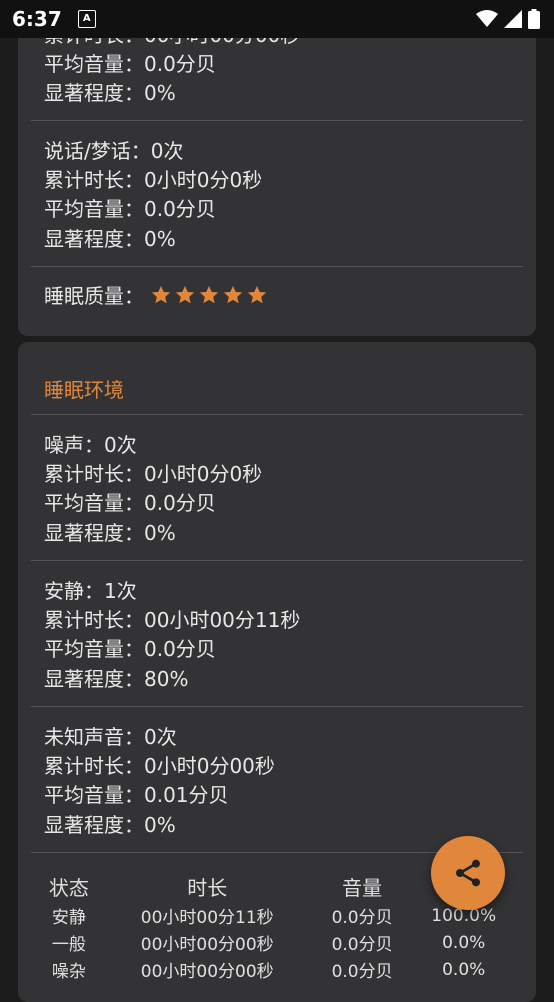  Describe the element at coordinates (487, 18) in the screenshot. I see `wifi-icon` at that location.